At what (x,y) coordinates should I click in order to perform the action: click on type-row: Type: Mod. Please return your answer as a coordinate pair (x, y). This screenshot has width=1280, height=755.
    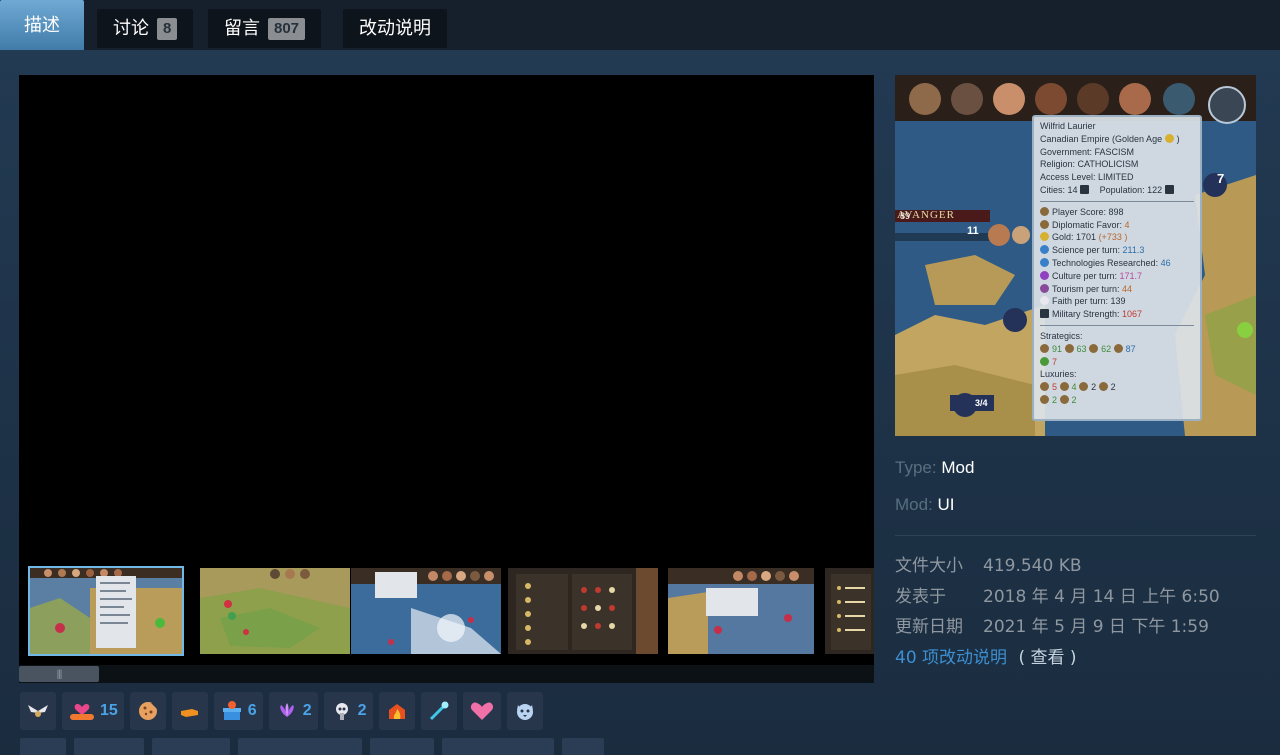
    Looking at the image, I should click on (934, 468).